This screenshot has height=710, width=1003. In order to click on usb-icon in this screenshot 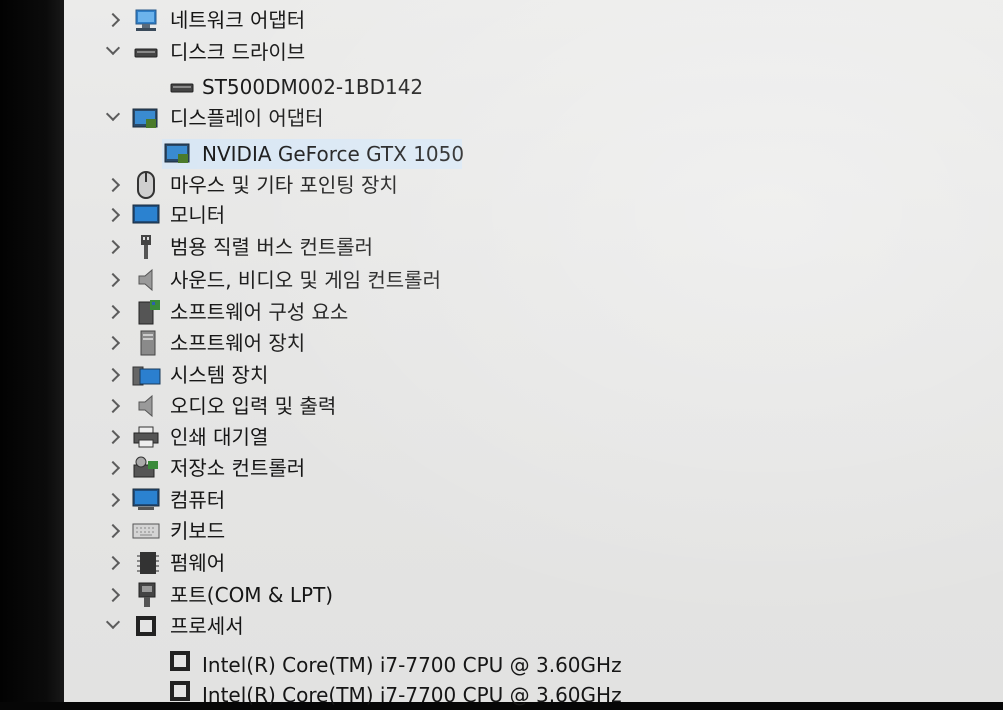, I will do `click(147, 249)`.